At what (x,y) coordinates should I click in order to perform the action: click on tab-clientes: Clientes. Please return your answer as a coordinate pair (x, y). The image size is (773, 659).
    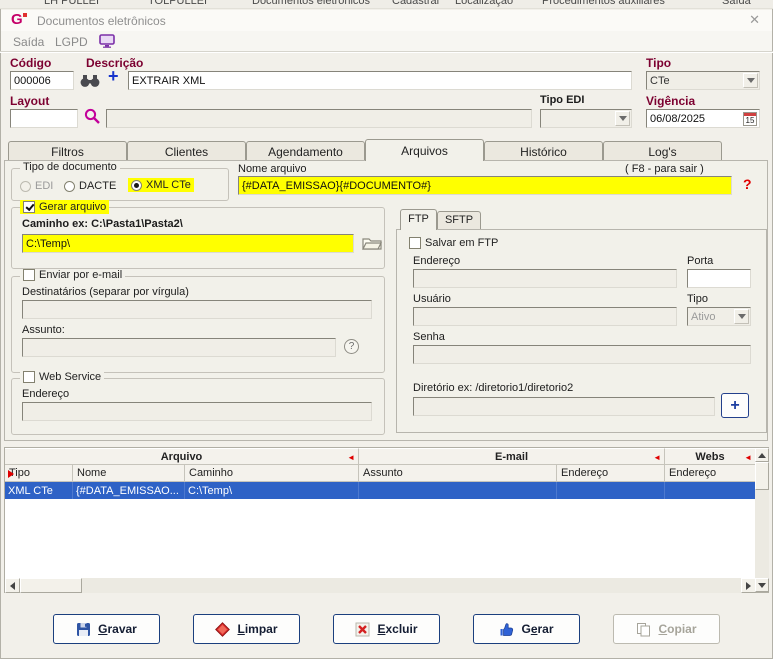
    Looking at the image, I should click on (186, 150).